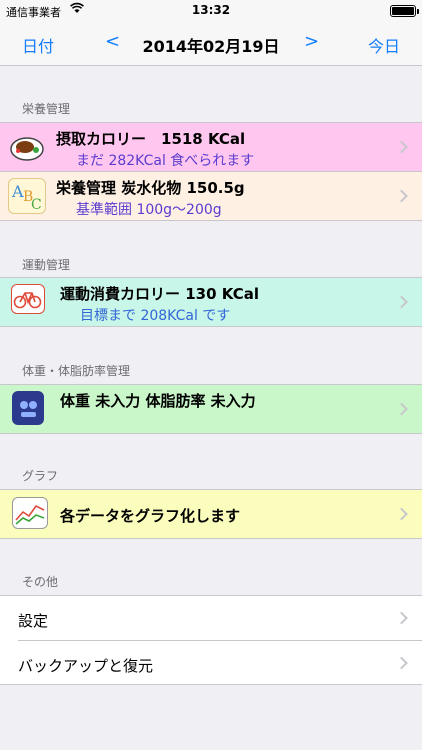 The width and height of the screenshot is (422, 750). Describe the element at coordinates (30, 513) in the screenshot. I see `line-graph-icon` at that location.